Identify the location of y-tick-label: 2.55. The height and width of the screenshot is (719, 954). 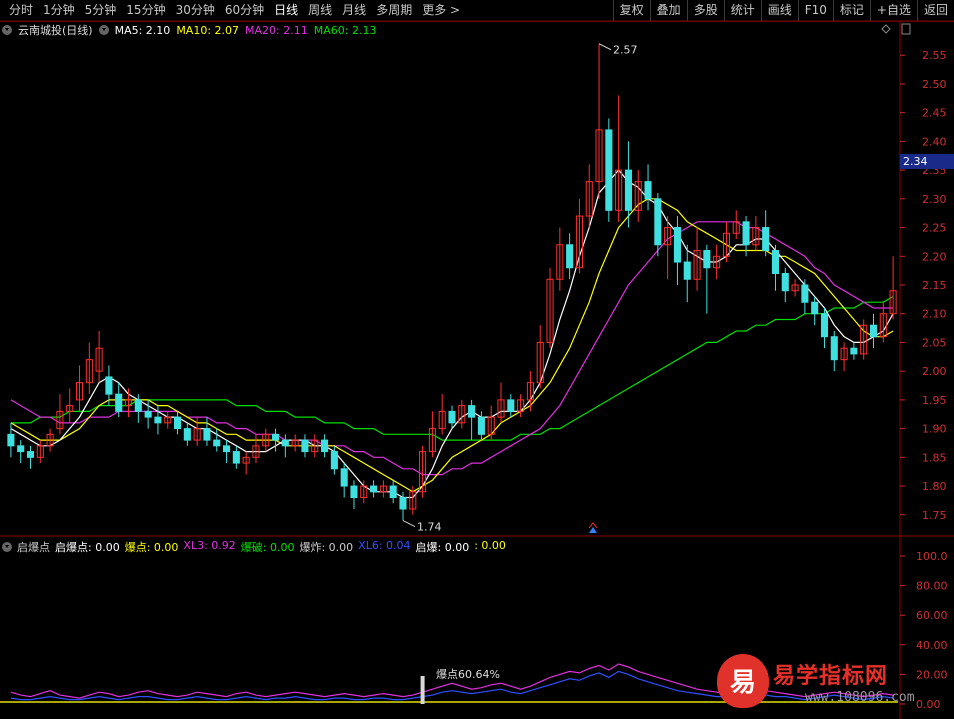
(934, 55).